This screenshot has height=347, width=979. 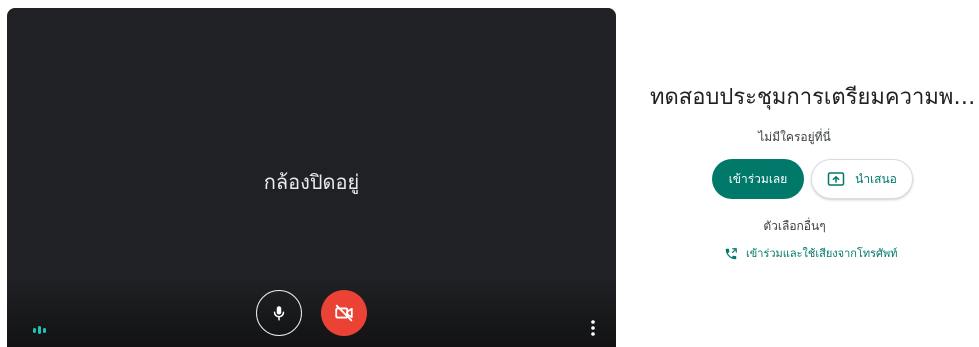 I want to click on more-vert-icon, so click(x=593, y=328).